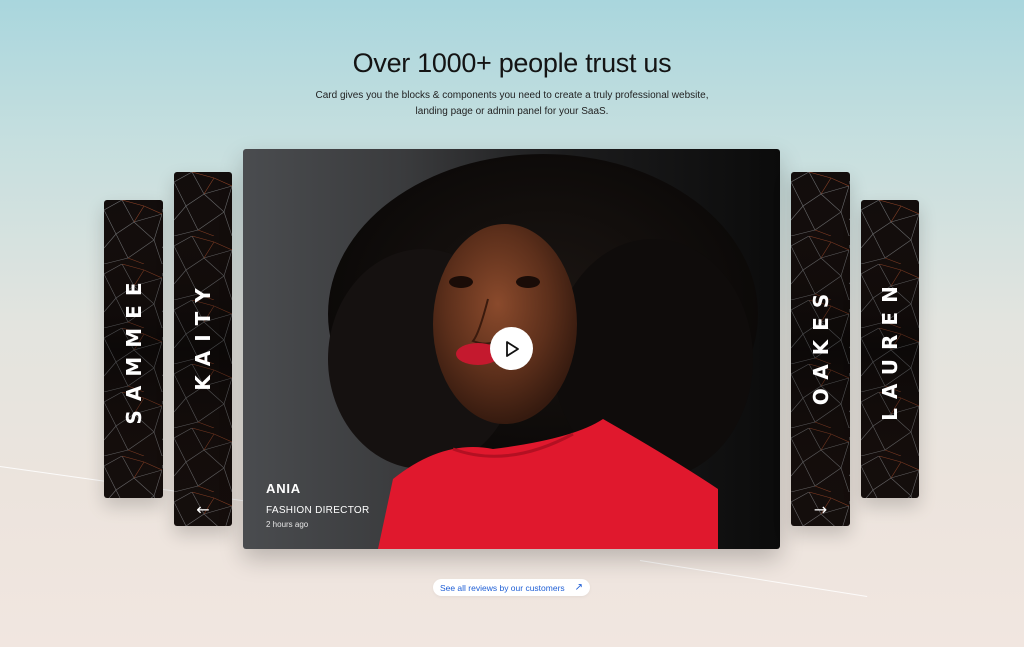 Image resolution: width=1024 pixels, height=647 pixels. I want to click on external-arrow-icon: ↗, so click(579, 587).